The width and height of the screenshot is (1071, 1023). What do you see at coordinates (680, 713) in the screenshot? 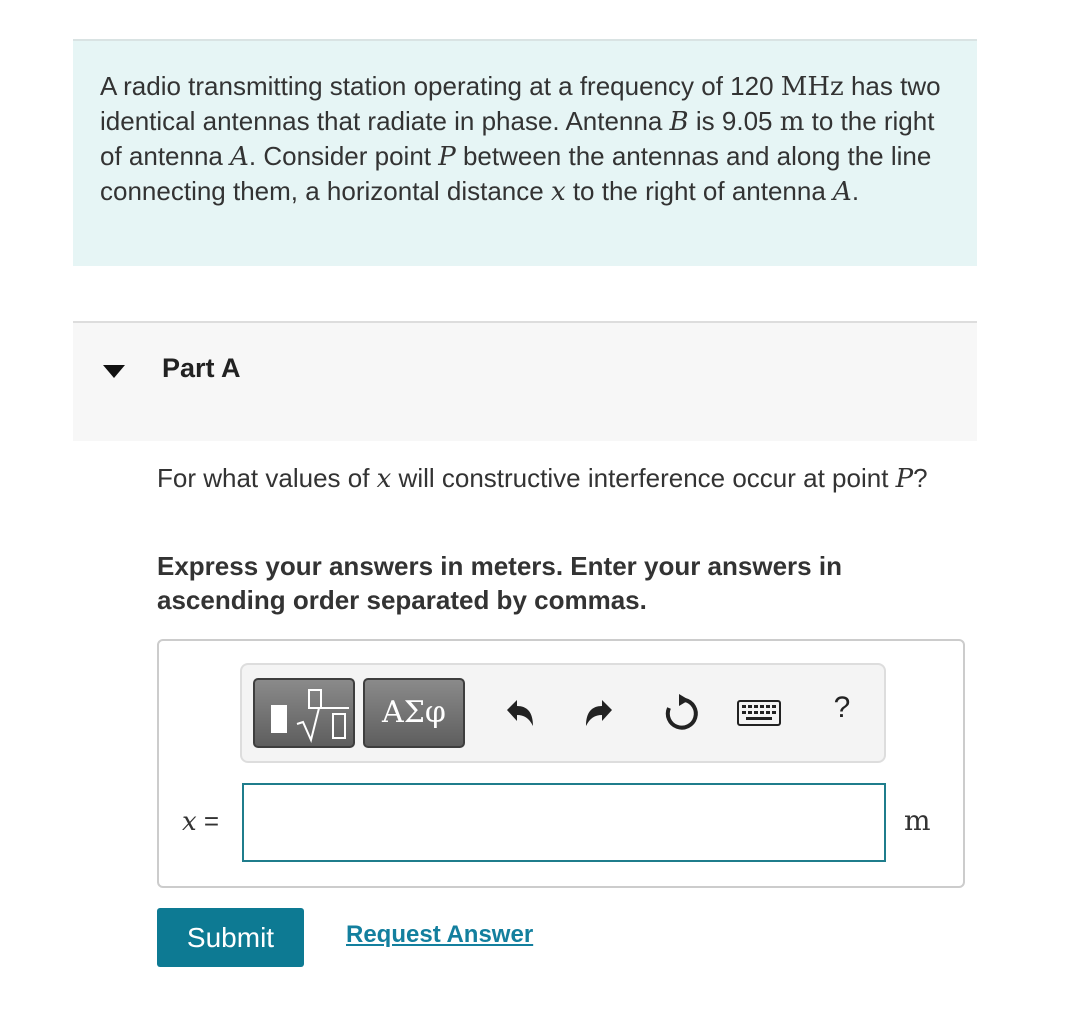
I see `reset-icon` at bounding box center [680, 713].